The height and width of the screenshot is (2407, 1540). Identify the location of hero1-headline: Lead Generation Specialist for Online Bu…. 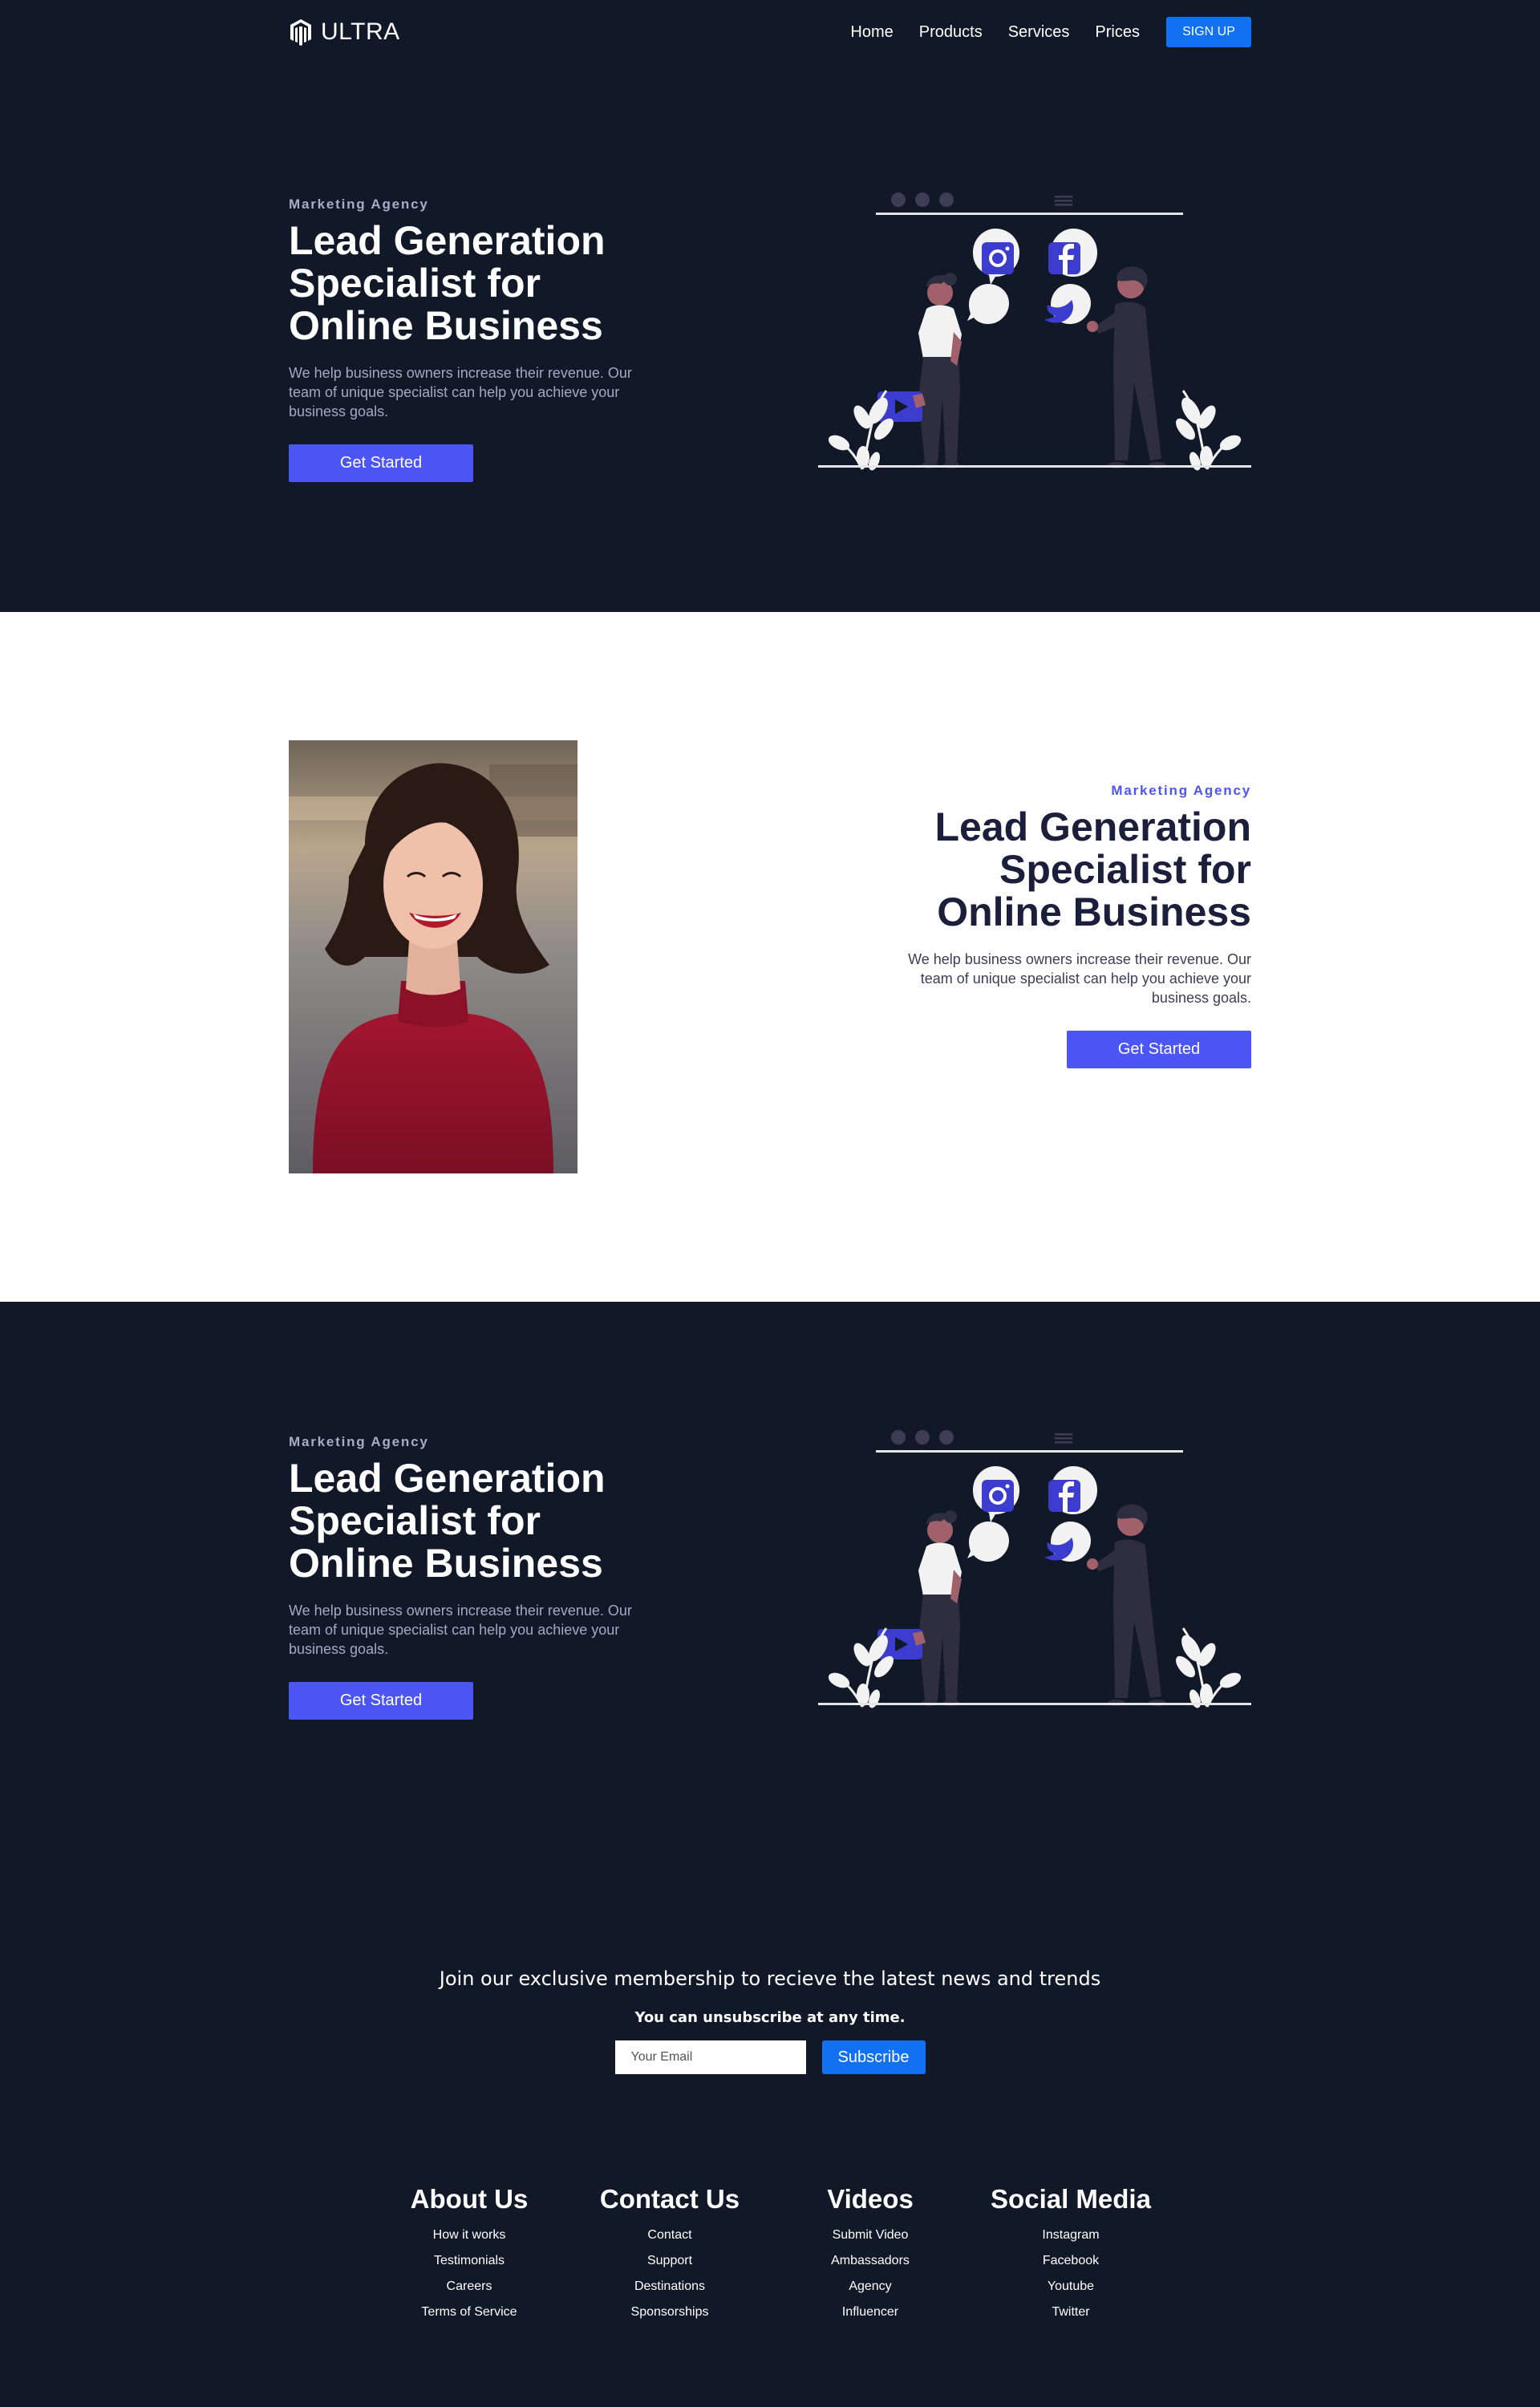
(448, 283).